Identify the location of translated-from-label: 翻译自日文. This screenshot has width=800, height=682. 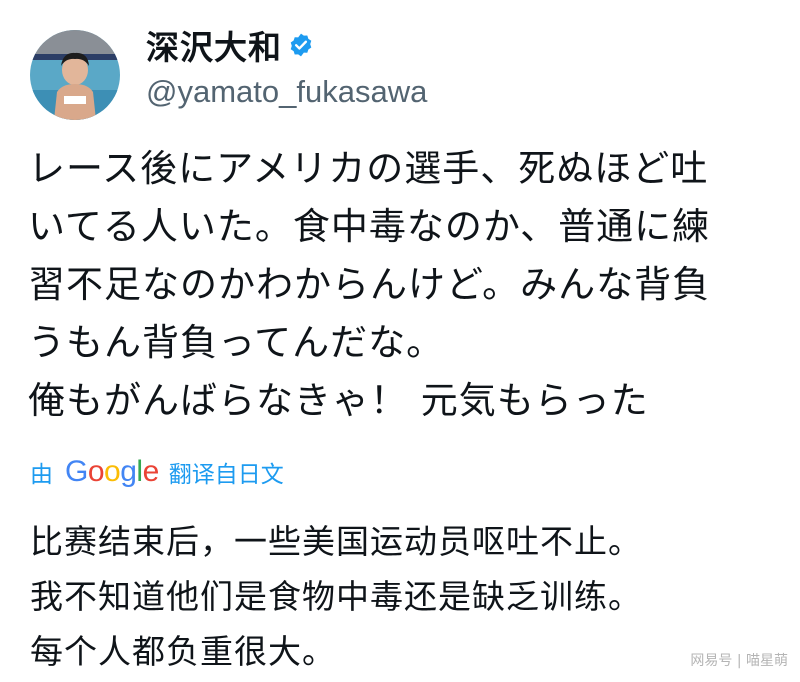
(226, 472).